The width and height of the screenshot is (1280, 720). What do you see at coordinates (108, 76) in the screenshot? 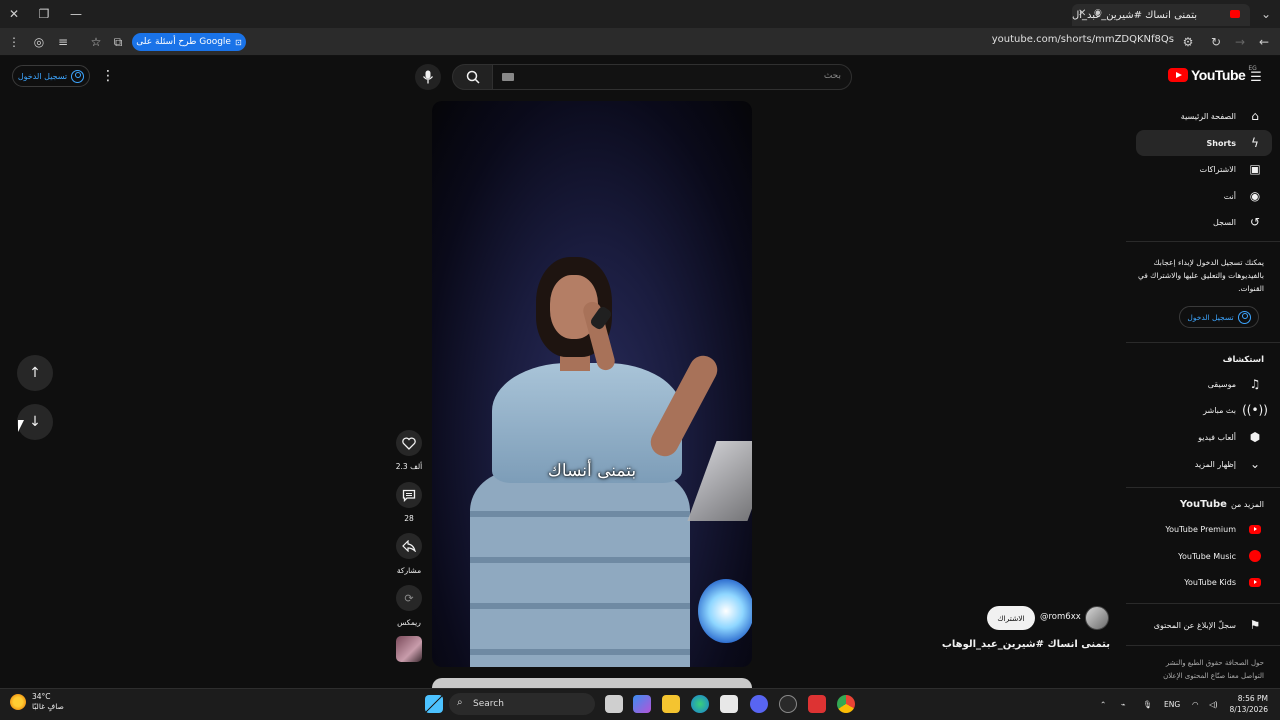
I see `settings-menu-icon: ⋮` at bounding box center [108, 76].